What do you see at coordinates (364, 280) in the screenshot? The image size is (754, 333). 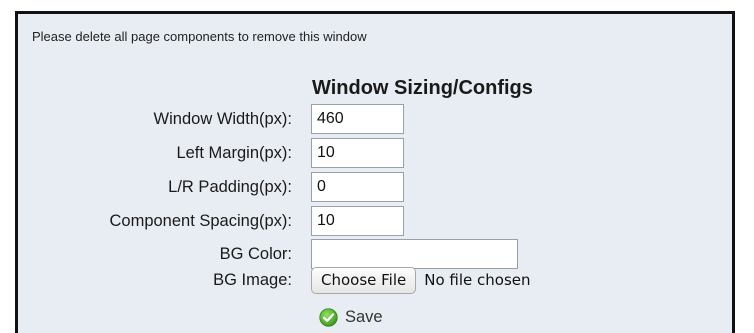 I see `choose-file-button: Choose File` at bounding box center [364, 280].